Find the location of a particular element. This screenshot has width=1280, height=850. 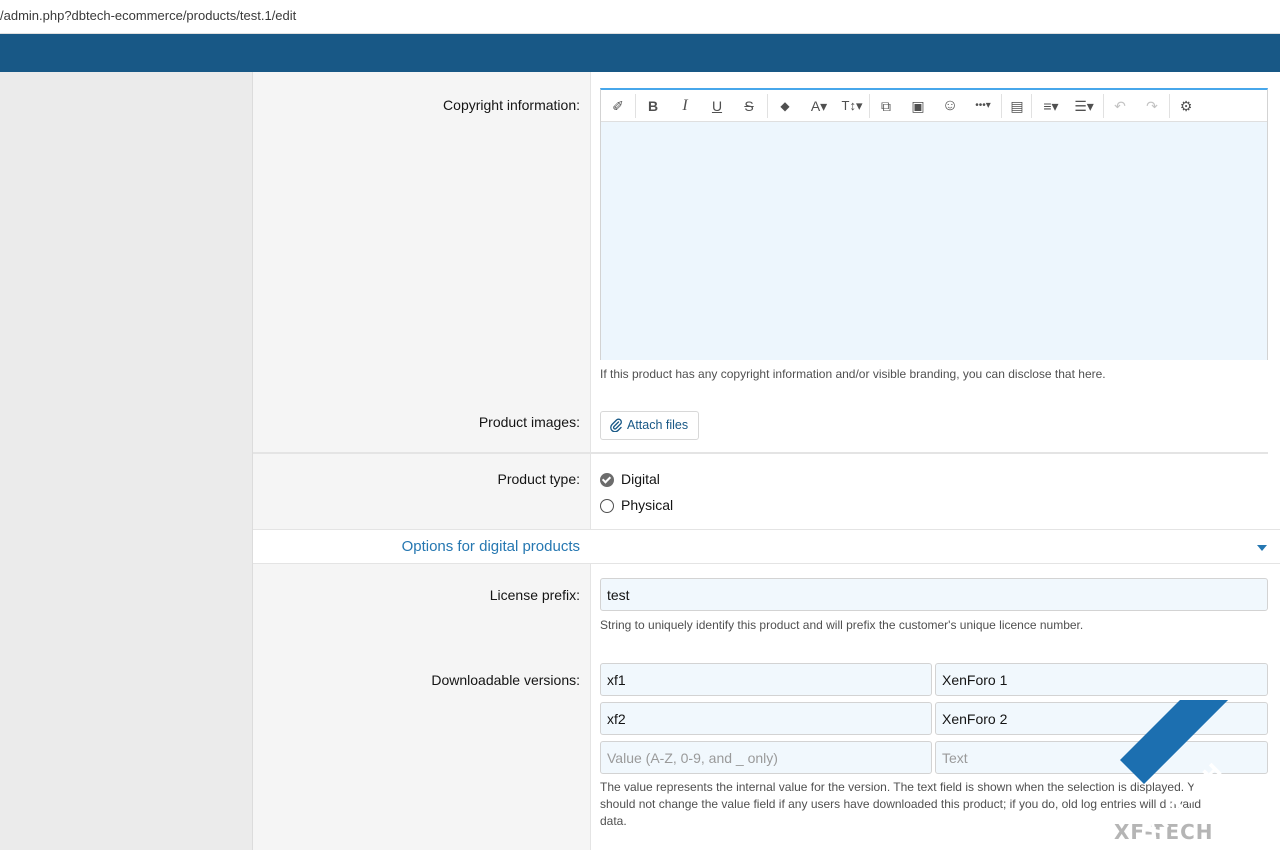

bold-icon: B is located at coordinates (653, 106).